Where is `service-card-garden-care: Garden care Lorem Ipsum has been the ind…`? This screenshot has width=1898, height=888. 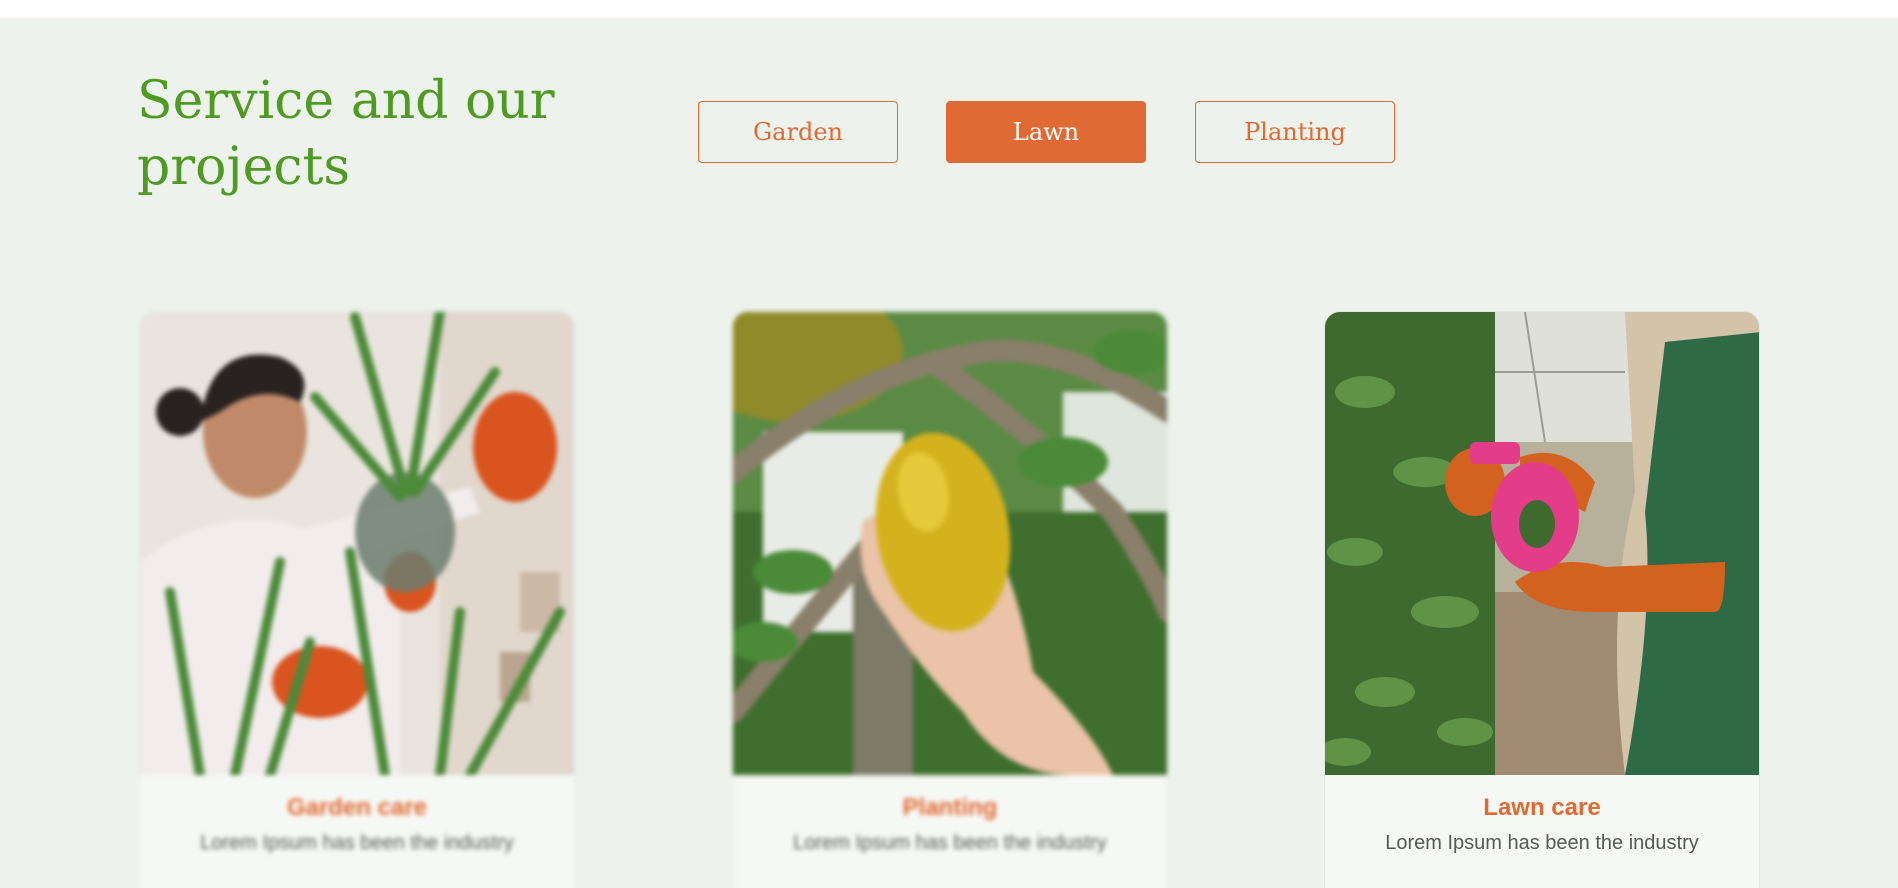 service-card-garden-care: Garden care Lorem Ipsum has been the ind… is located at coordinates (357, 599).